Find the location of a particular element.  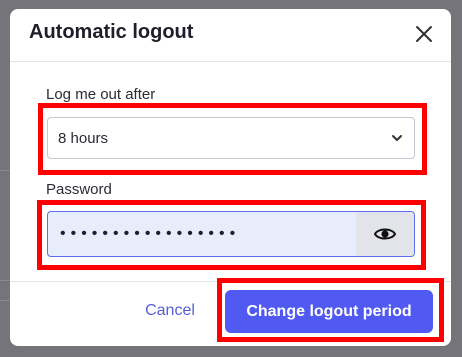

close-icon is located at coordinates (424, 34).